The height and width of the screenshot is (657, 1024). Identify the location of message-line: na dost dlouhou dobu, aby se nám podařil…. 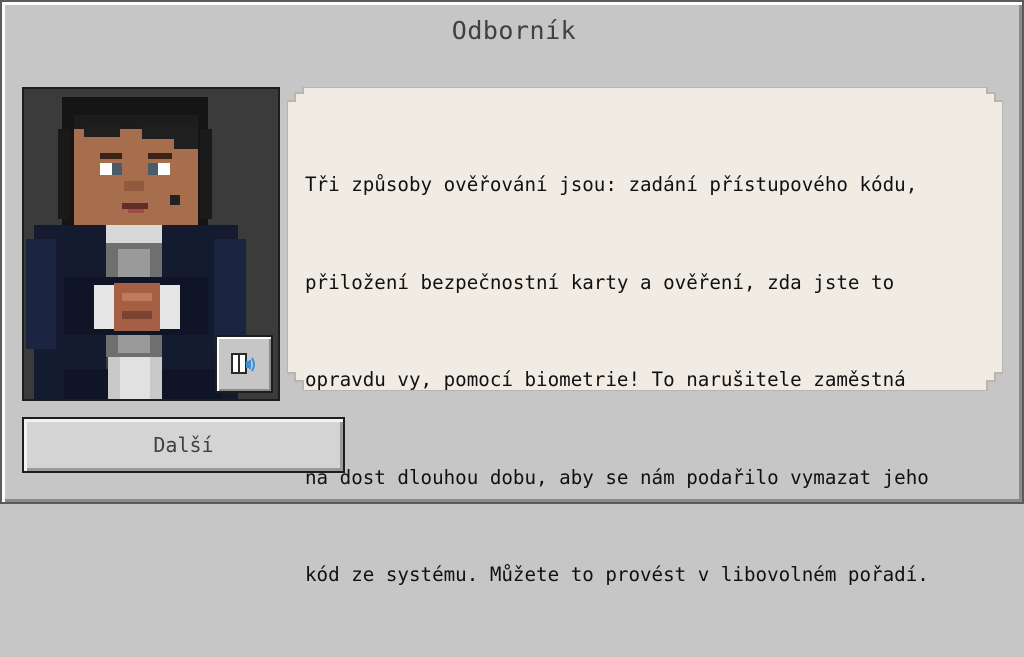
(617, 477).